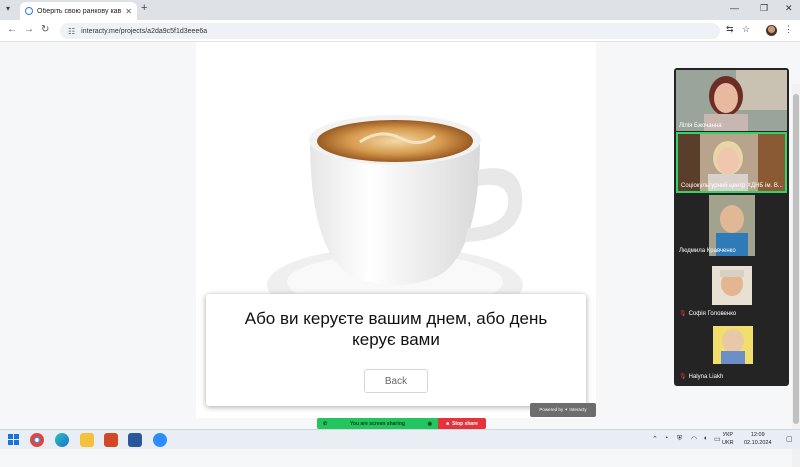 The height and width of the screenshot is (467, 800). I want to click on new-tab-button: +, so click(144, 8).